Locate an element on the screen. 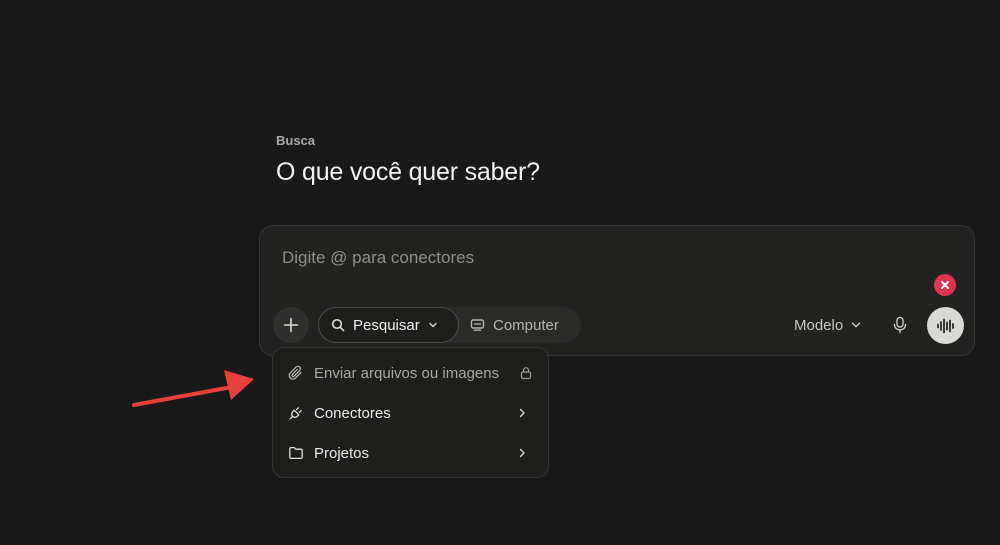 The height and width of the screenshot is (545, 1000). menu-item-projects: Projetos is located at coordinates (410, 453).